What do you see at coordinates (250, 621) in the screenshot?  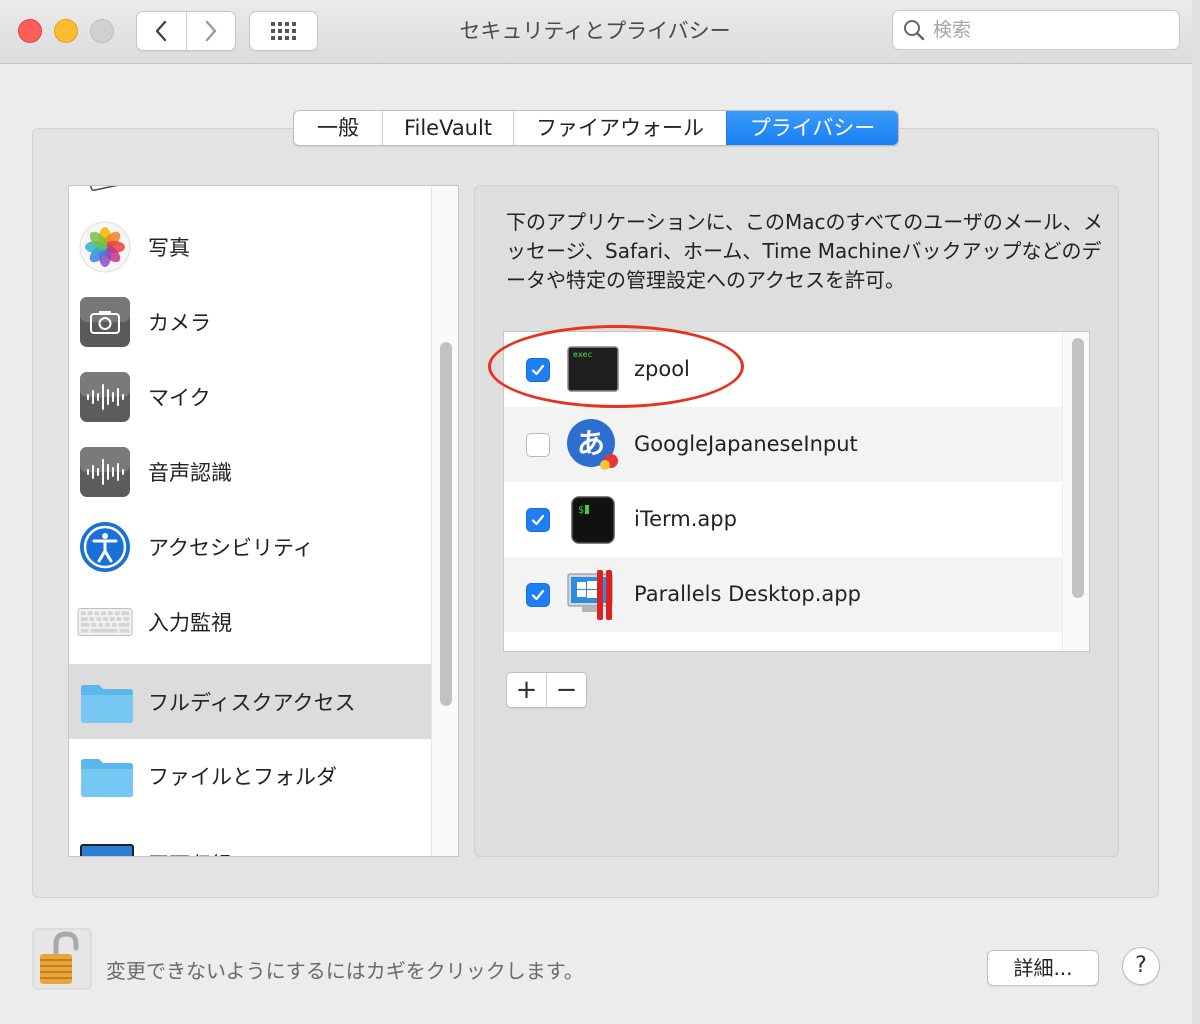 I see `sidebar-item-input-monitoring: 入力監視` at bounding box center [250, 621].